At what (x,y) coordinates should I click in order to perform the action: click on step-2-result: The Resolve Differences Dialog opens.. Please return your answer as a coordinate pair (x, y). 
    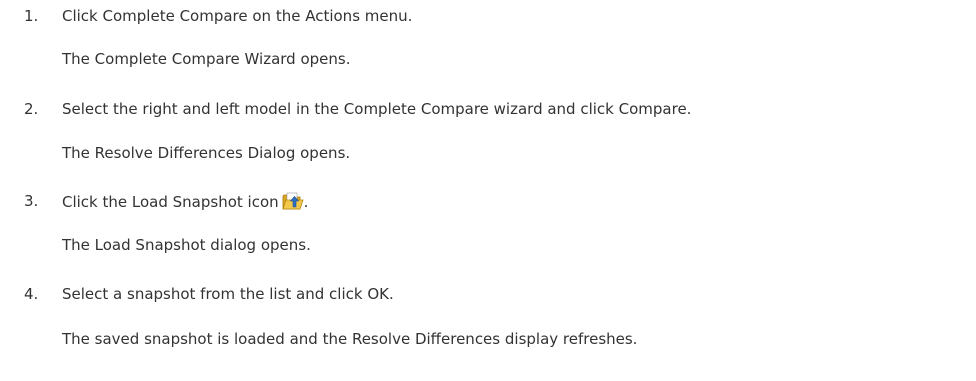
    Looking at the image, I should click on (206, 153).